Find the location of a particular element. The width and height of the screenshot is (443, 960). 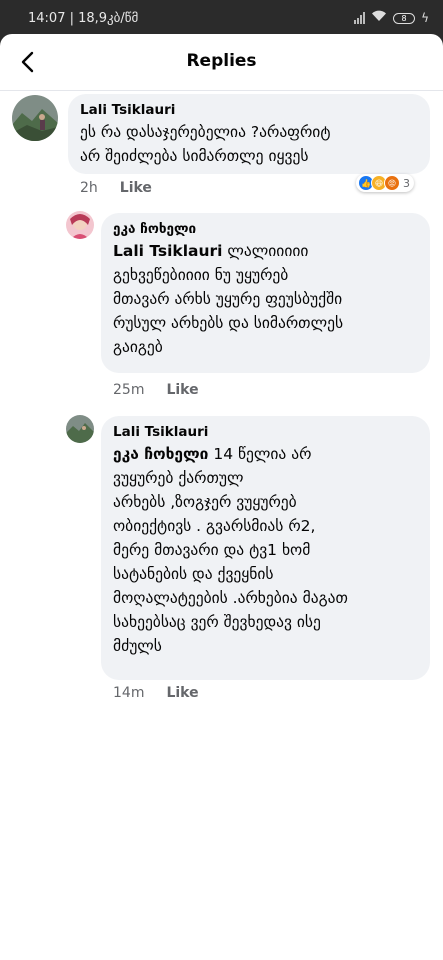

comment-line: მოღალატეების .არხებია მაგათ is located at coordinates (230, 598).